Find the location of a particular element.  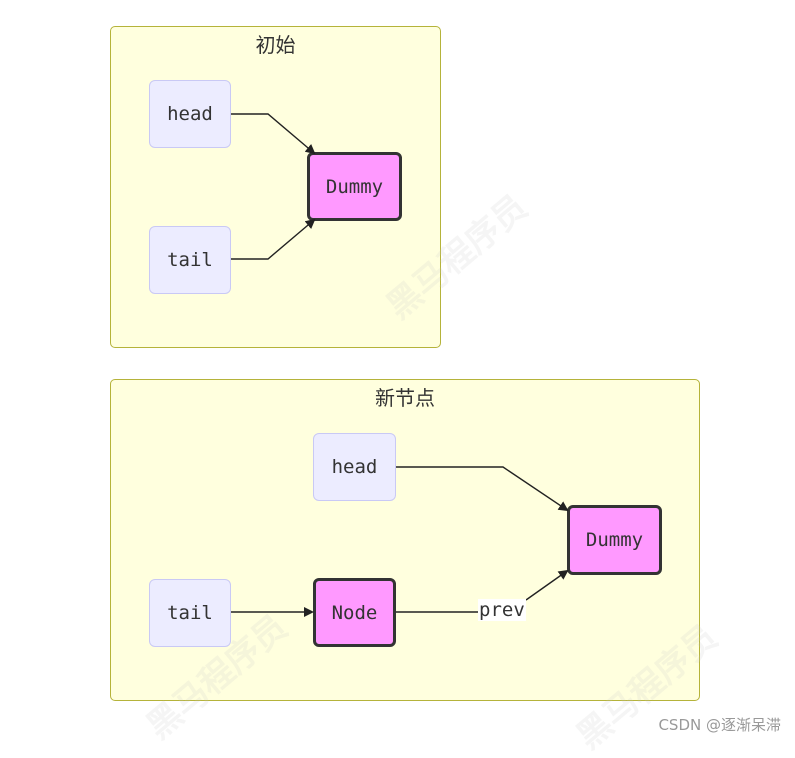

edge-tail-dummy is located at coordinates (273, 239).